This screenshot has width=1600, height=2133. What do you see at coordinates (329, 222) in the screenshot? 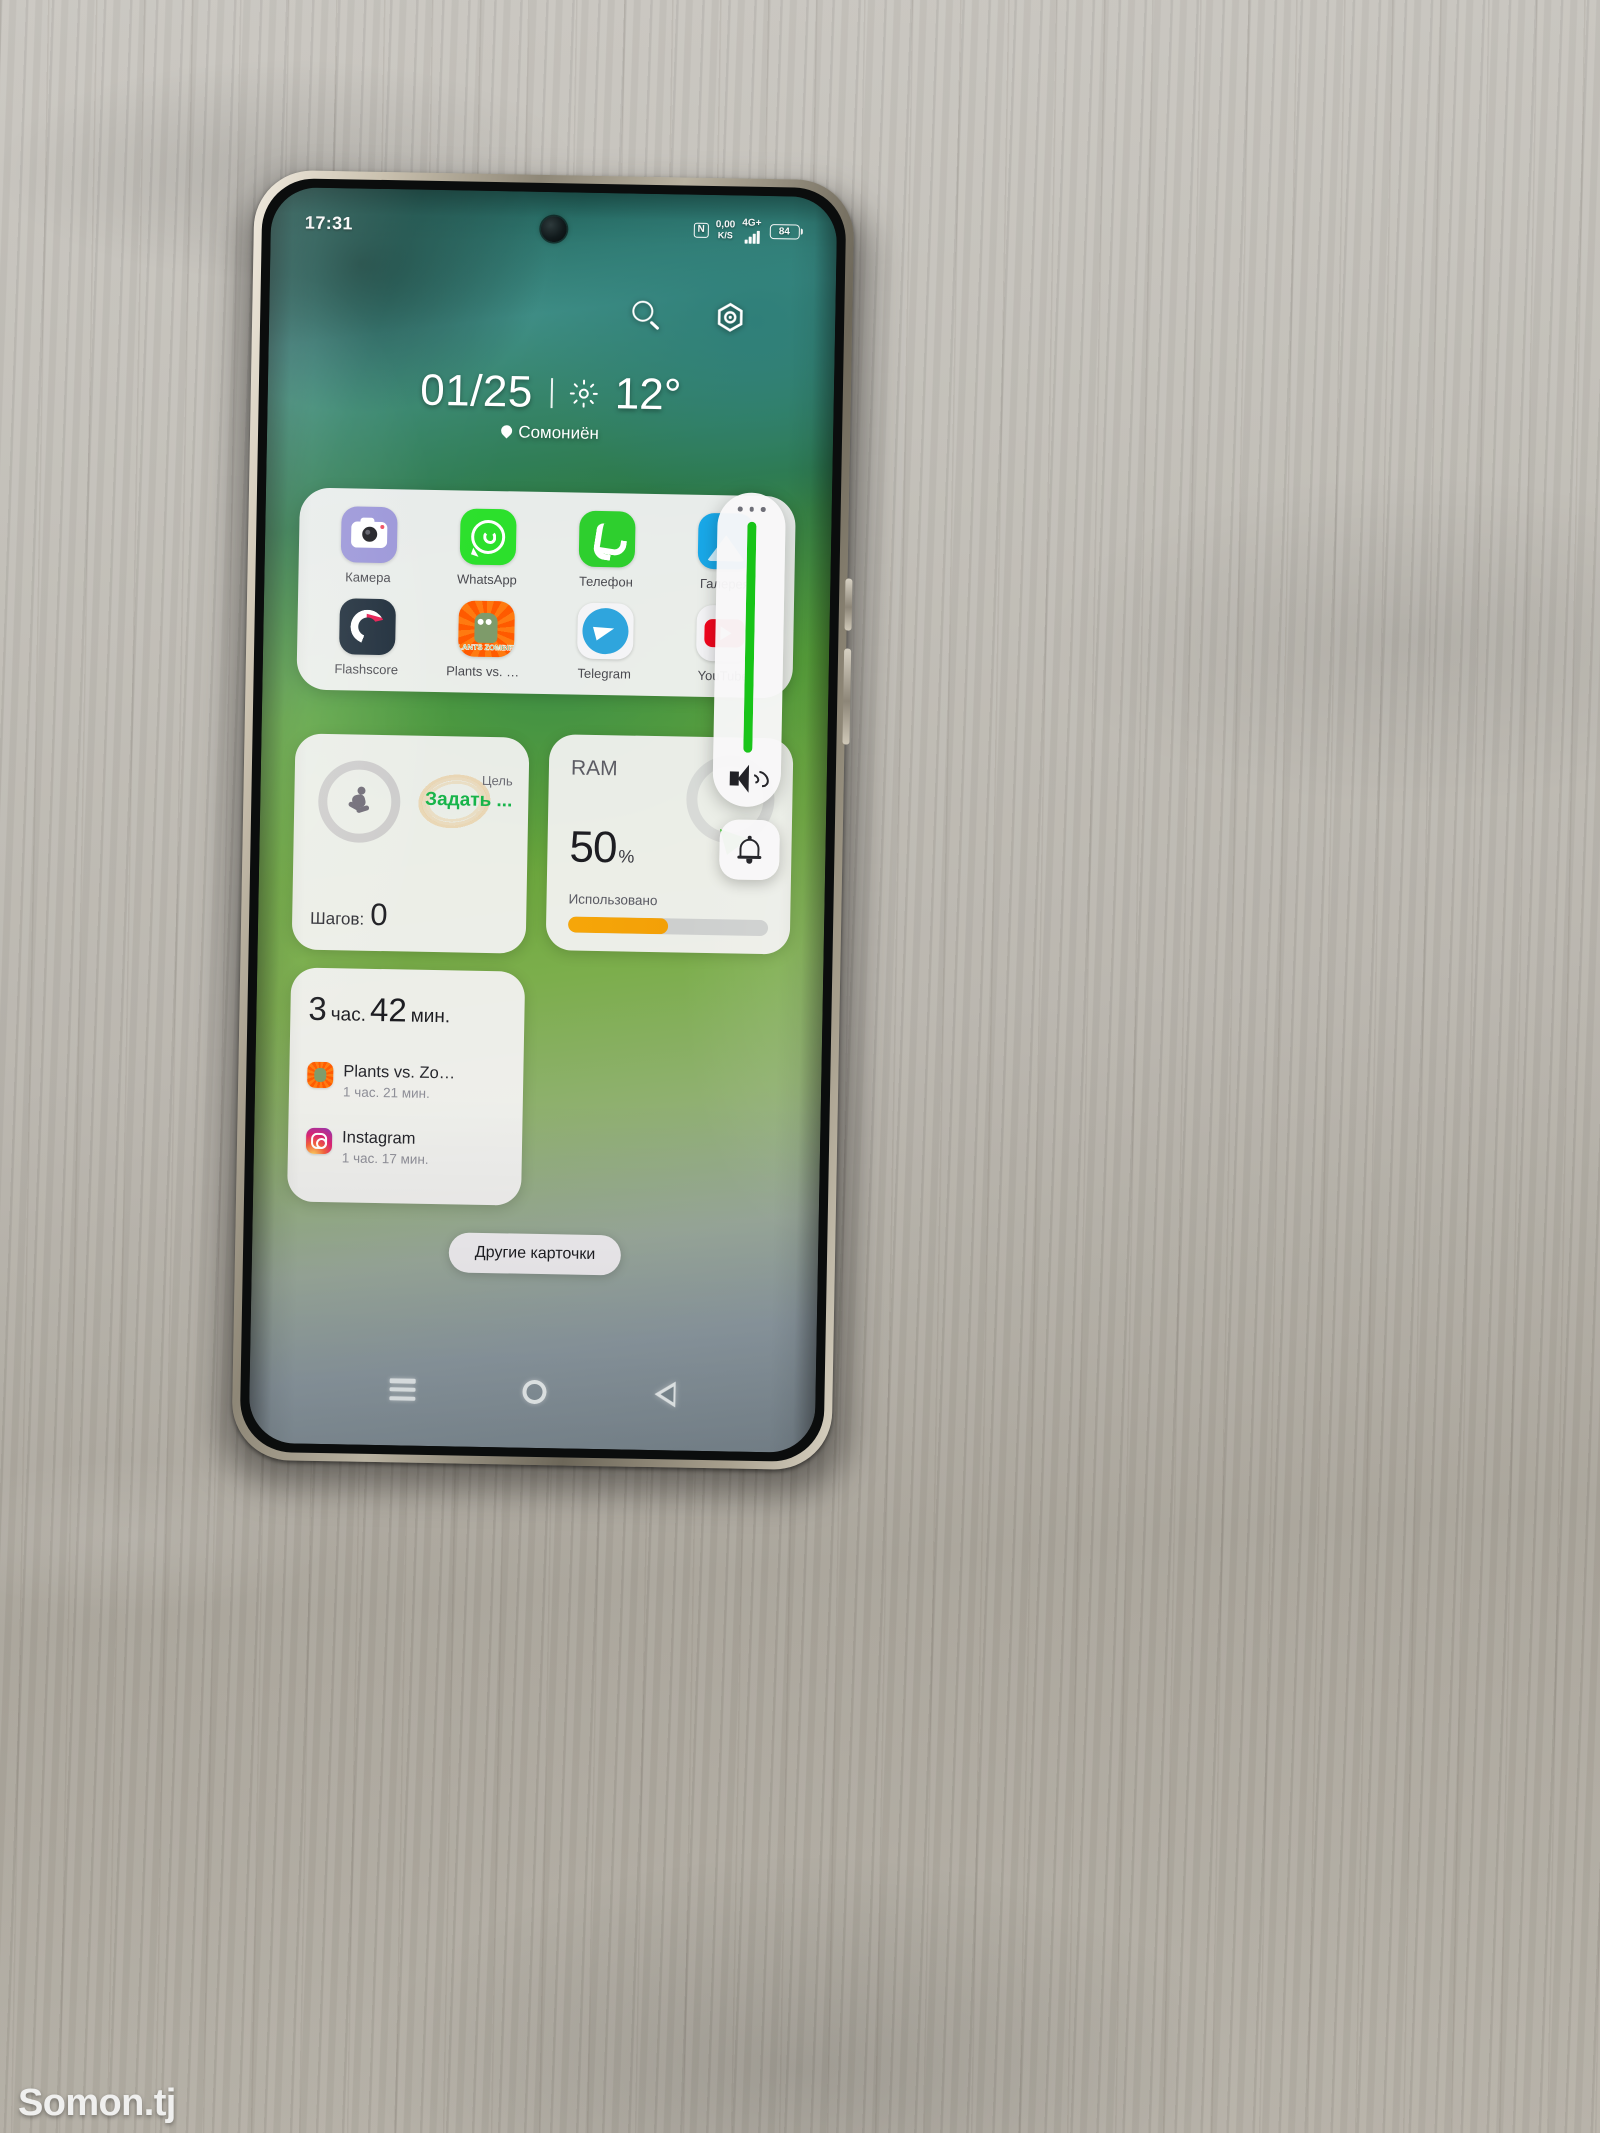
I see `status-clock: 17:31` at bounding box center [329, 222].